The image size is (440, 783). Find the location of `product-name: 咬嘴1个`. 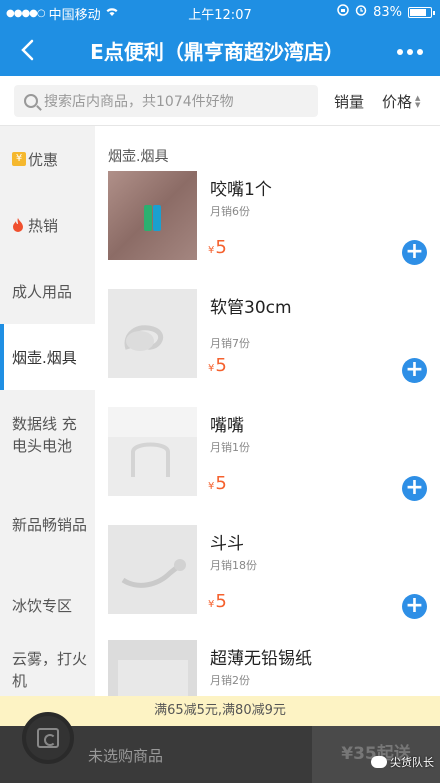

product-name: 咬嘴1个 is located at coordinates (241, 190).